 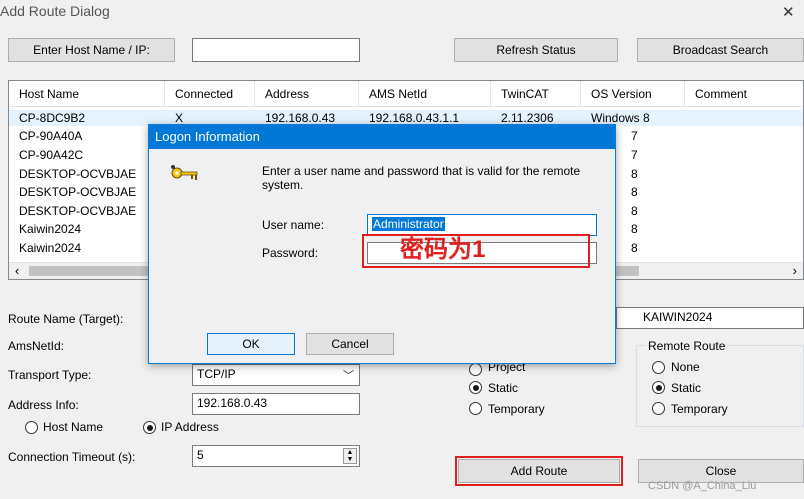 I want to click on username-label: User name:, so click(x=293, y=225).